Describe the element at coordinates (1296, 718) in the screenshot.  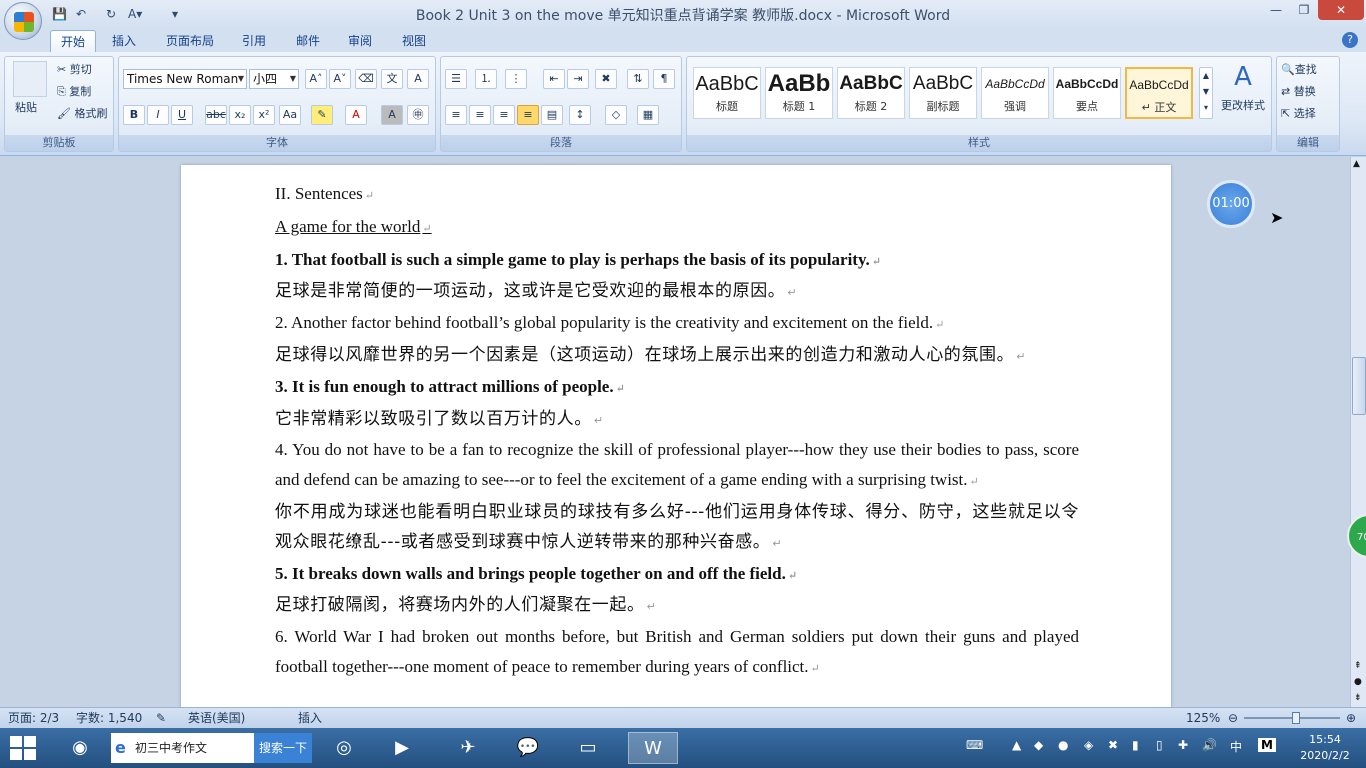
I see `zoom-slider-knob` at that location.